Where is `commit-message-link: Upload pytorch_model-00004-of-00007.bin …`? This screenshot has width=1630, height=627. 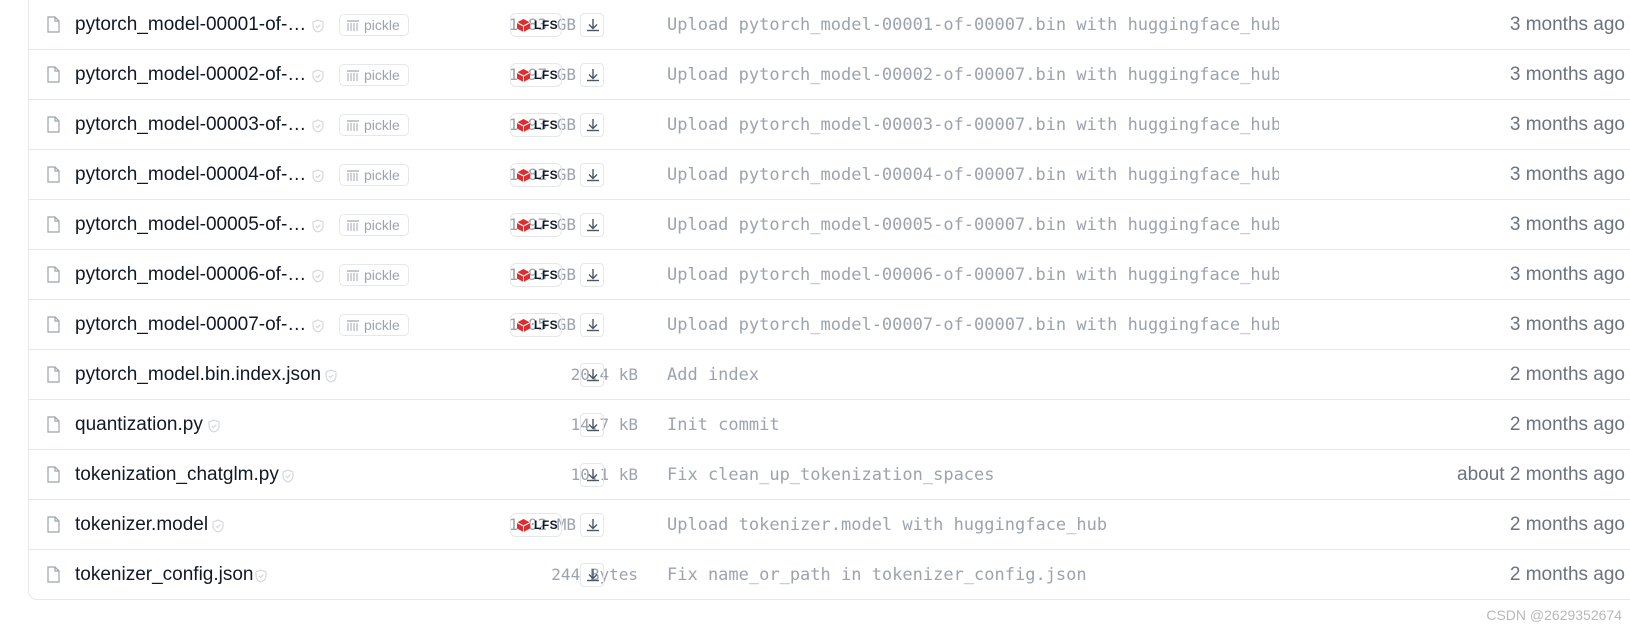 commit-message-link: Upload pytorch_model-00004-of-00007.bin … is located at coordinates (973, 175).